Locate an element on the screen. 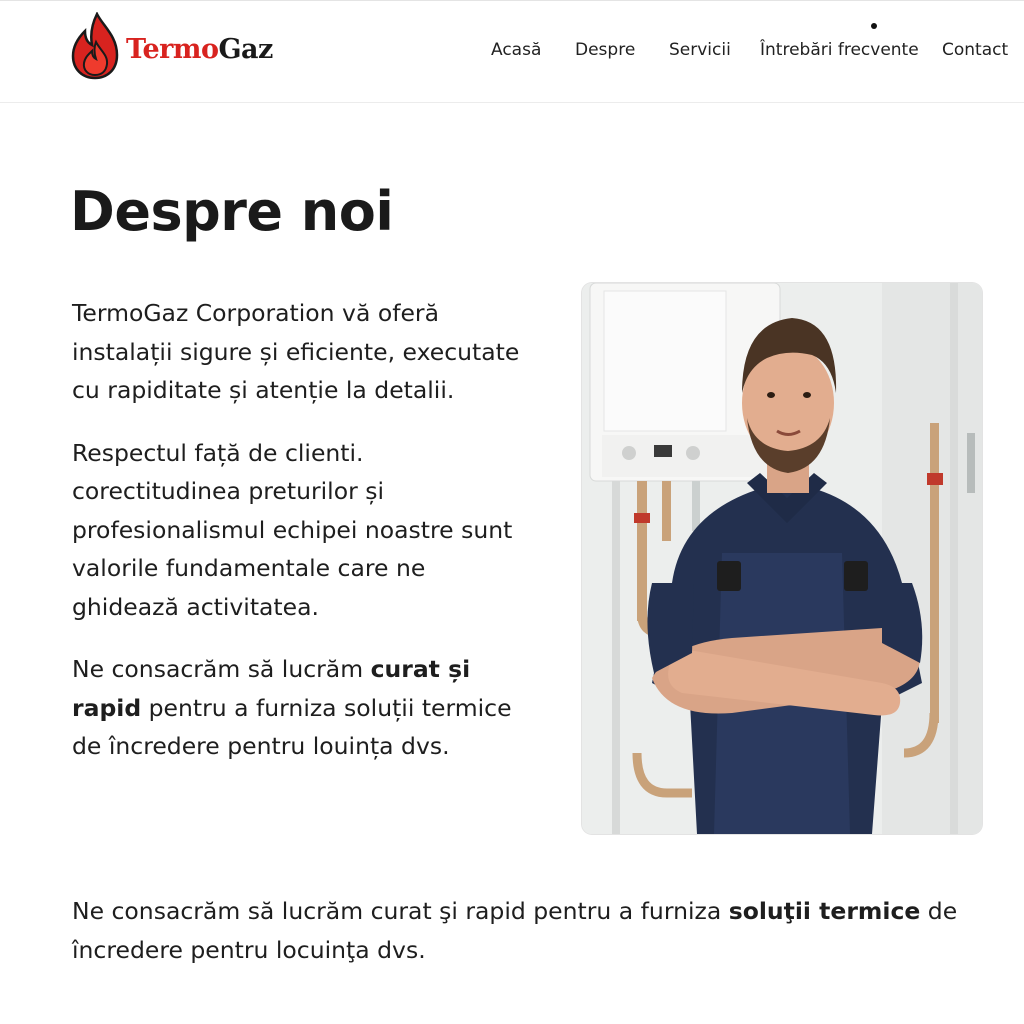 This screenshot has height=1024, width=1024. flame-icon is located at coordinates (95, 46).